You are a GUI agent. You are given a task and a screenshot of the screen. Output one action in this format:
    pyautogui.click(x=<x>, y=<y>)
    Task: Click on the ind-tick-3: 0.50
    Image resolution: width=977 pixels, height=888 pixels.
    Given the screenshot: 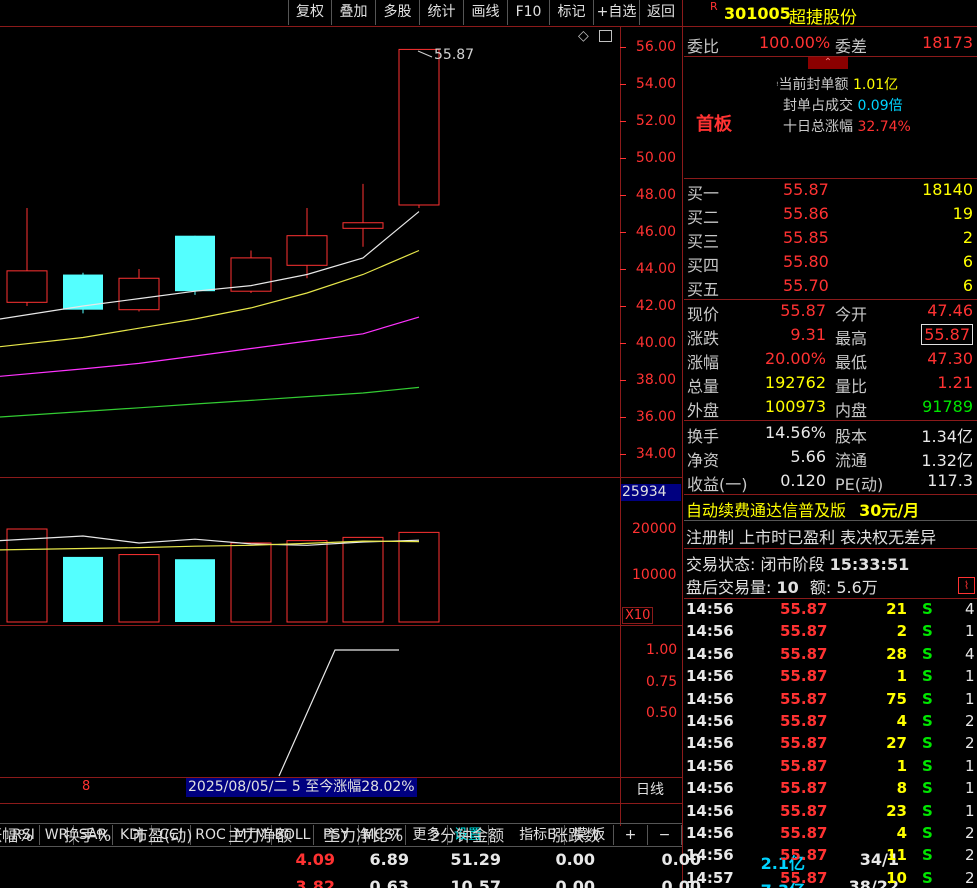 What is the action you would take?
    pyautogui.click(x=662, y=713)
    